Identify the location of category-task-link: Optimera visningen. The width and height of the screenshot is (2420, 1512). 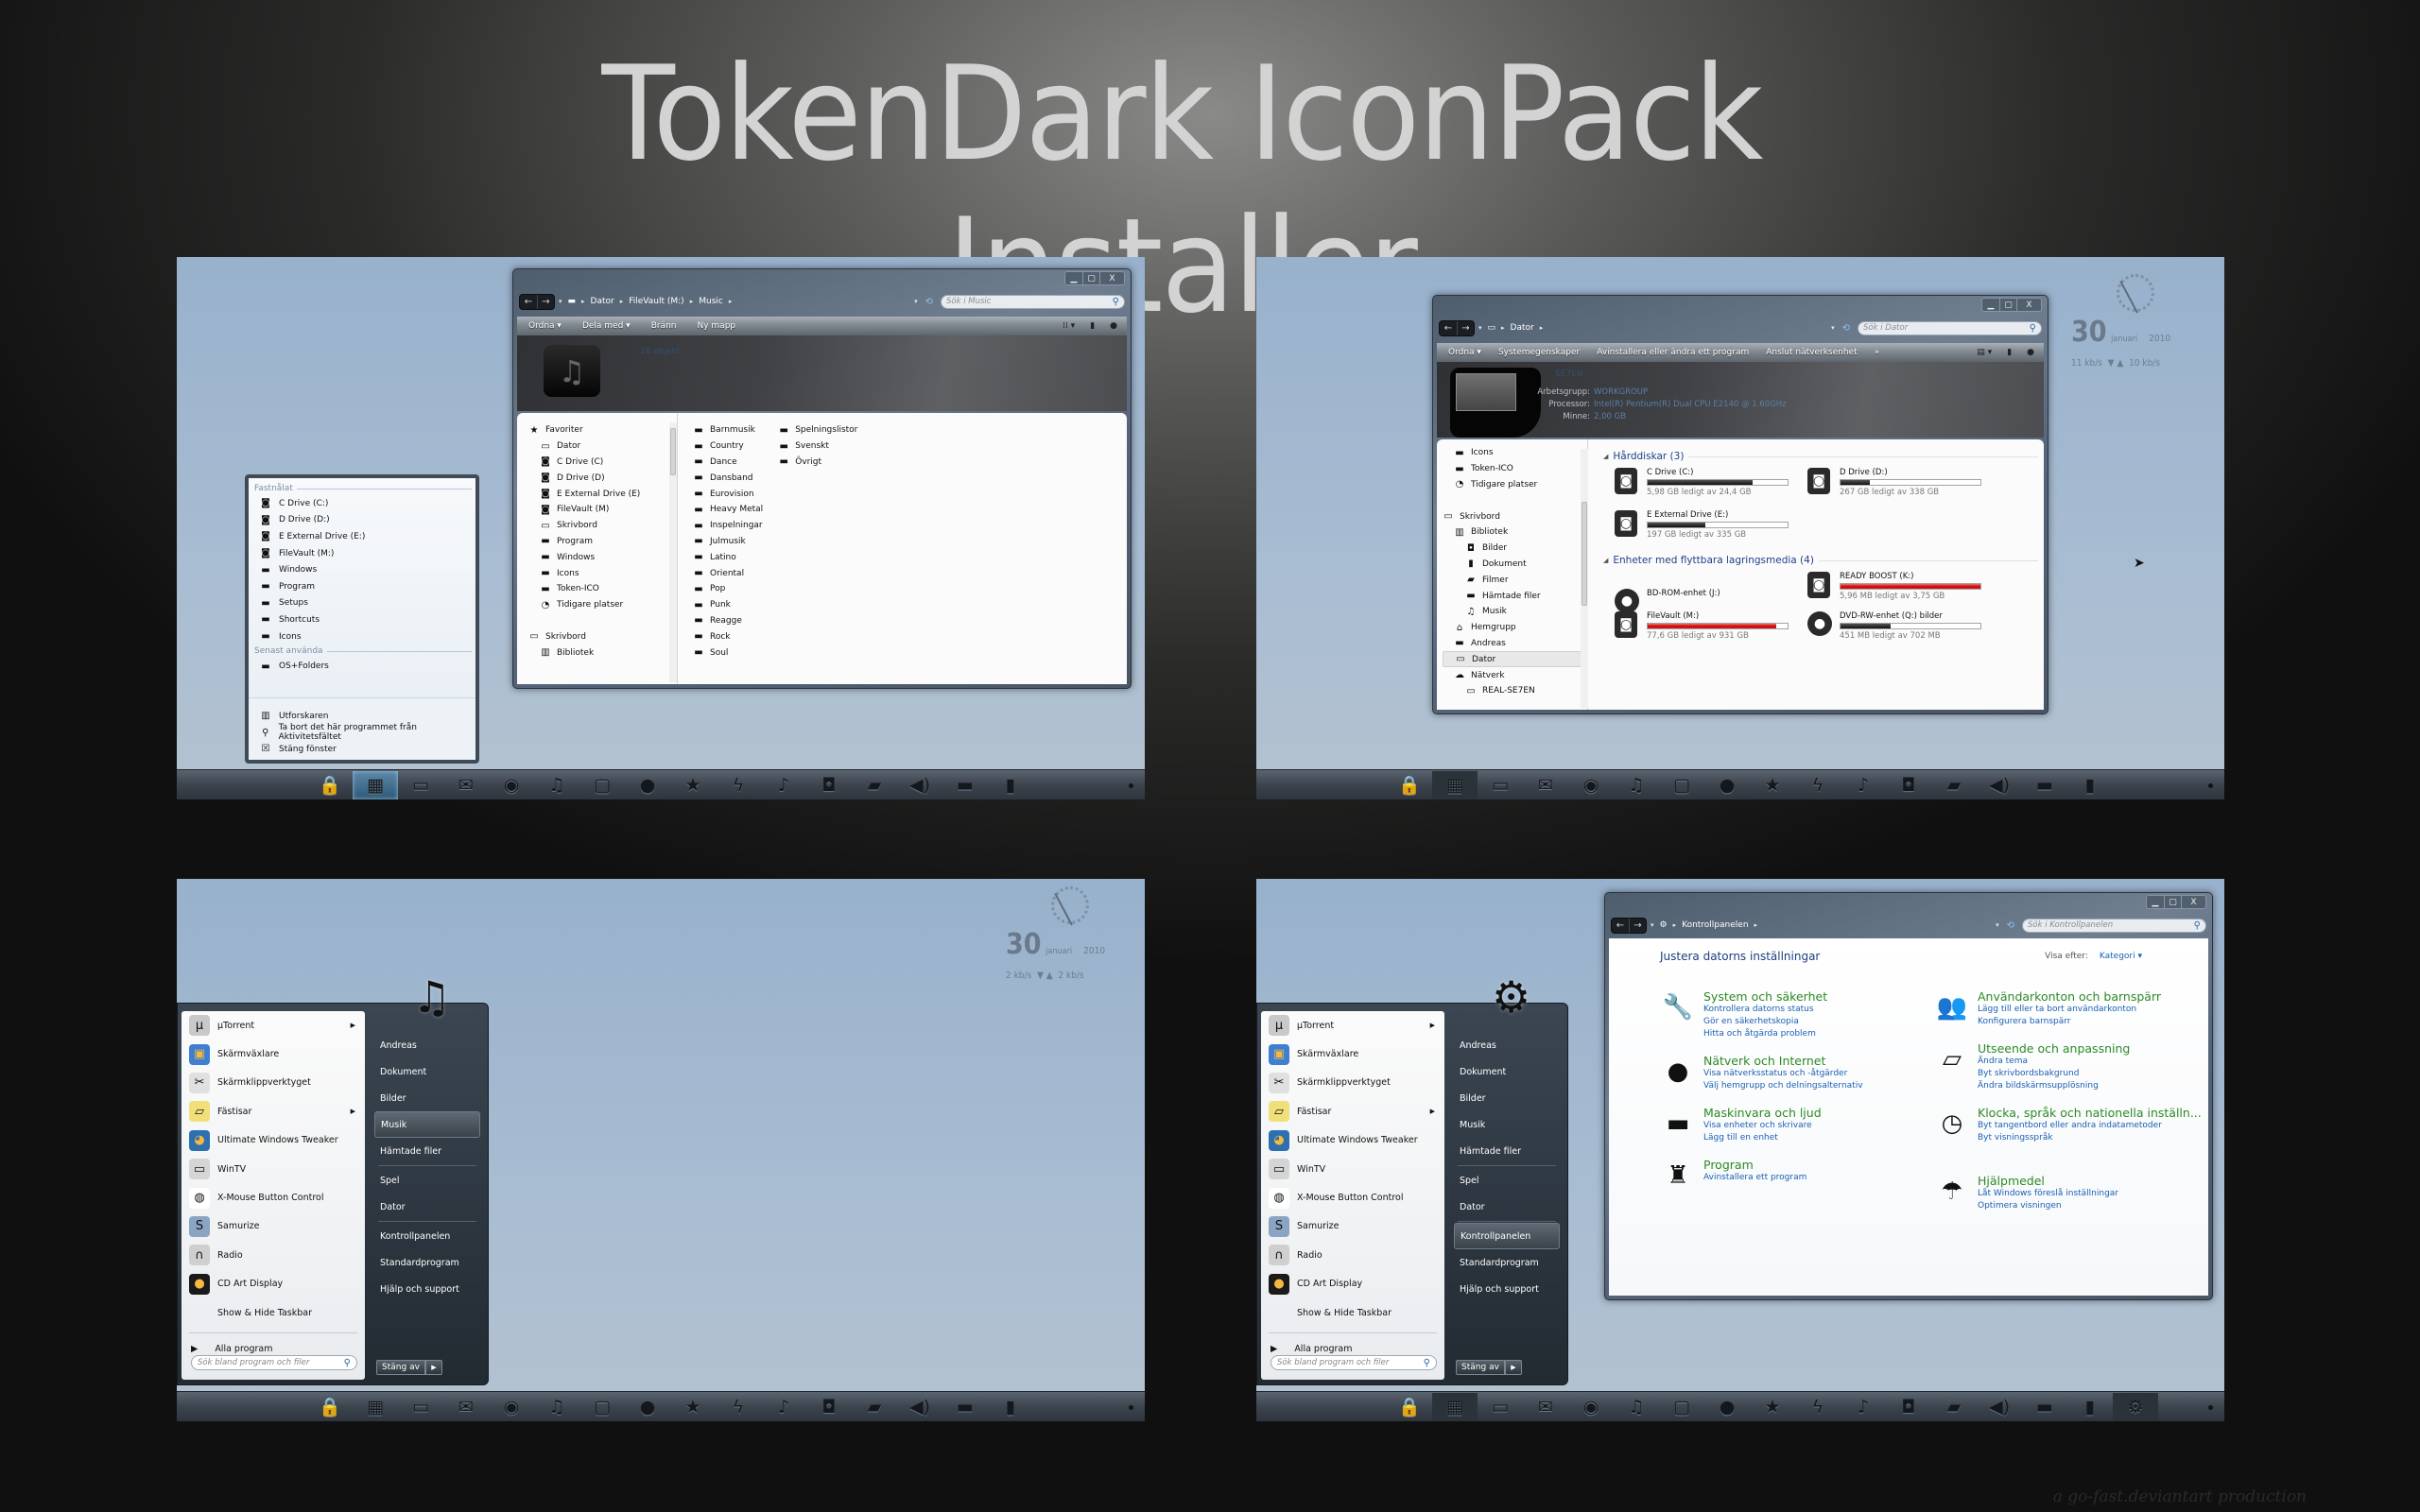
(2100, 1206).